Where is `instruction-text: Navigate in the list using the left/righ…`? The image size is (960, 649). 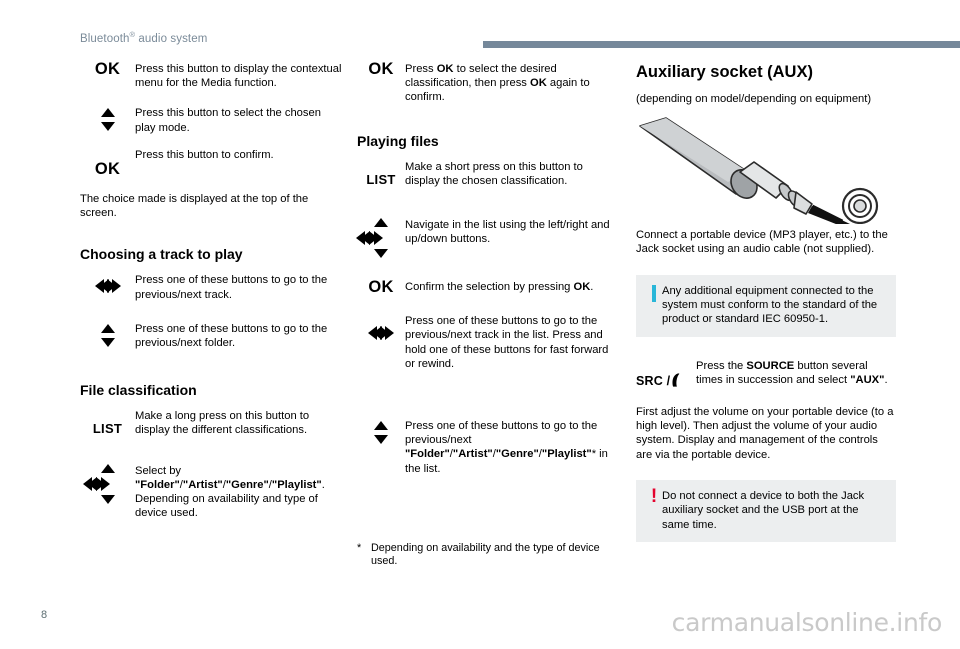
instruction-text: Navigate in the list using the left/righ… is located at coordinates (507, 232).